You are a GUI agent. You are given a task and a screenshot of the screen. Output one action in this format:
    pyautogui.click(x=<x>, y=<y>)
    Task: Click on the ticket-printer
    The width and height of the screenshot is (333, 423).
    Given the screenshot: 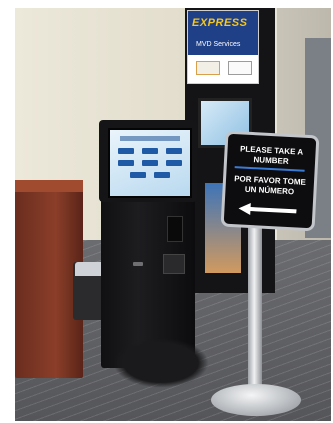 What is the action you would take?
    pyautogui.click(x=174, y=264)
    